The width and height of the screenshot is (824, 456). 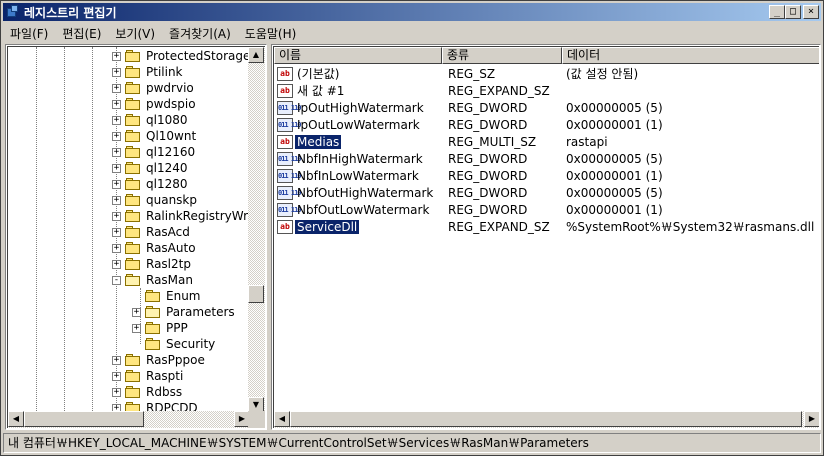 I want to click on value-type: REG_DWORD, so click(x=488, y=158).